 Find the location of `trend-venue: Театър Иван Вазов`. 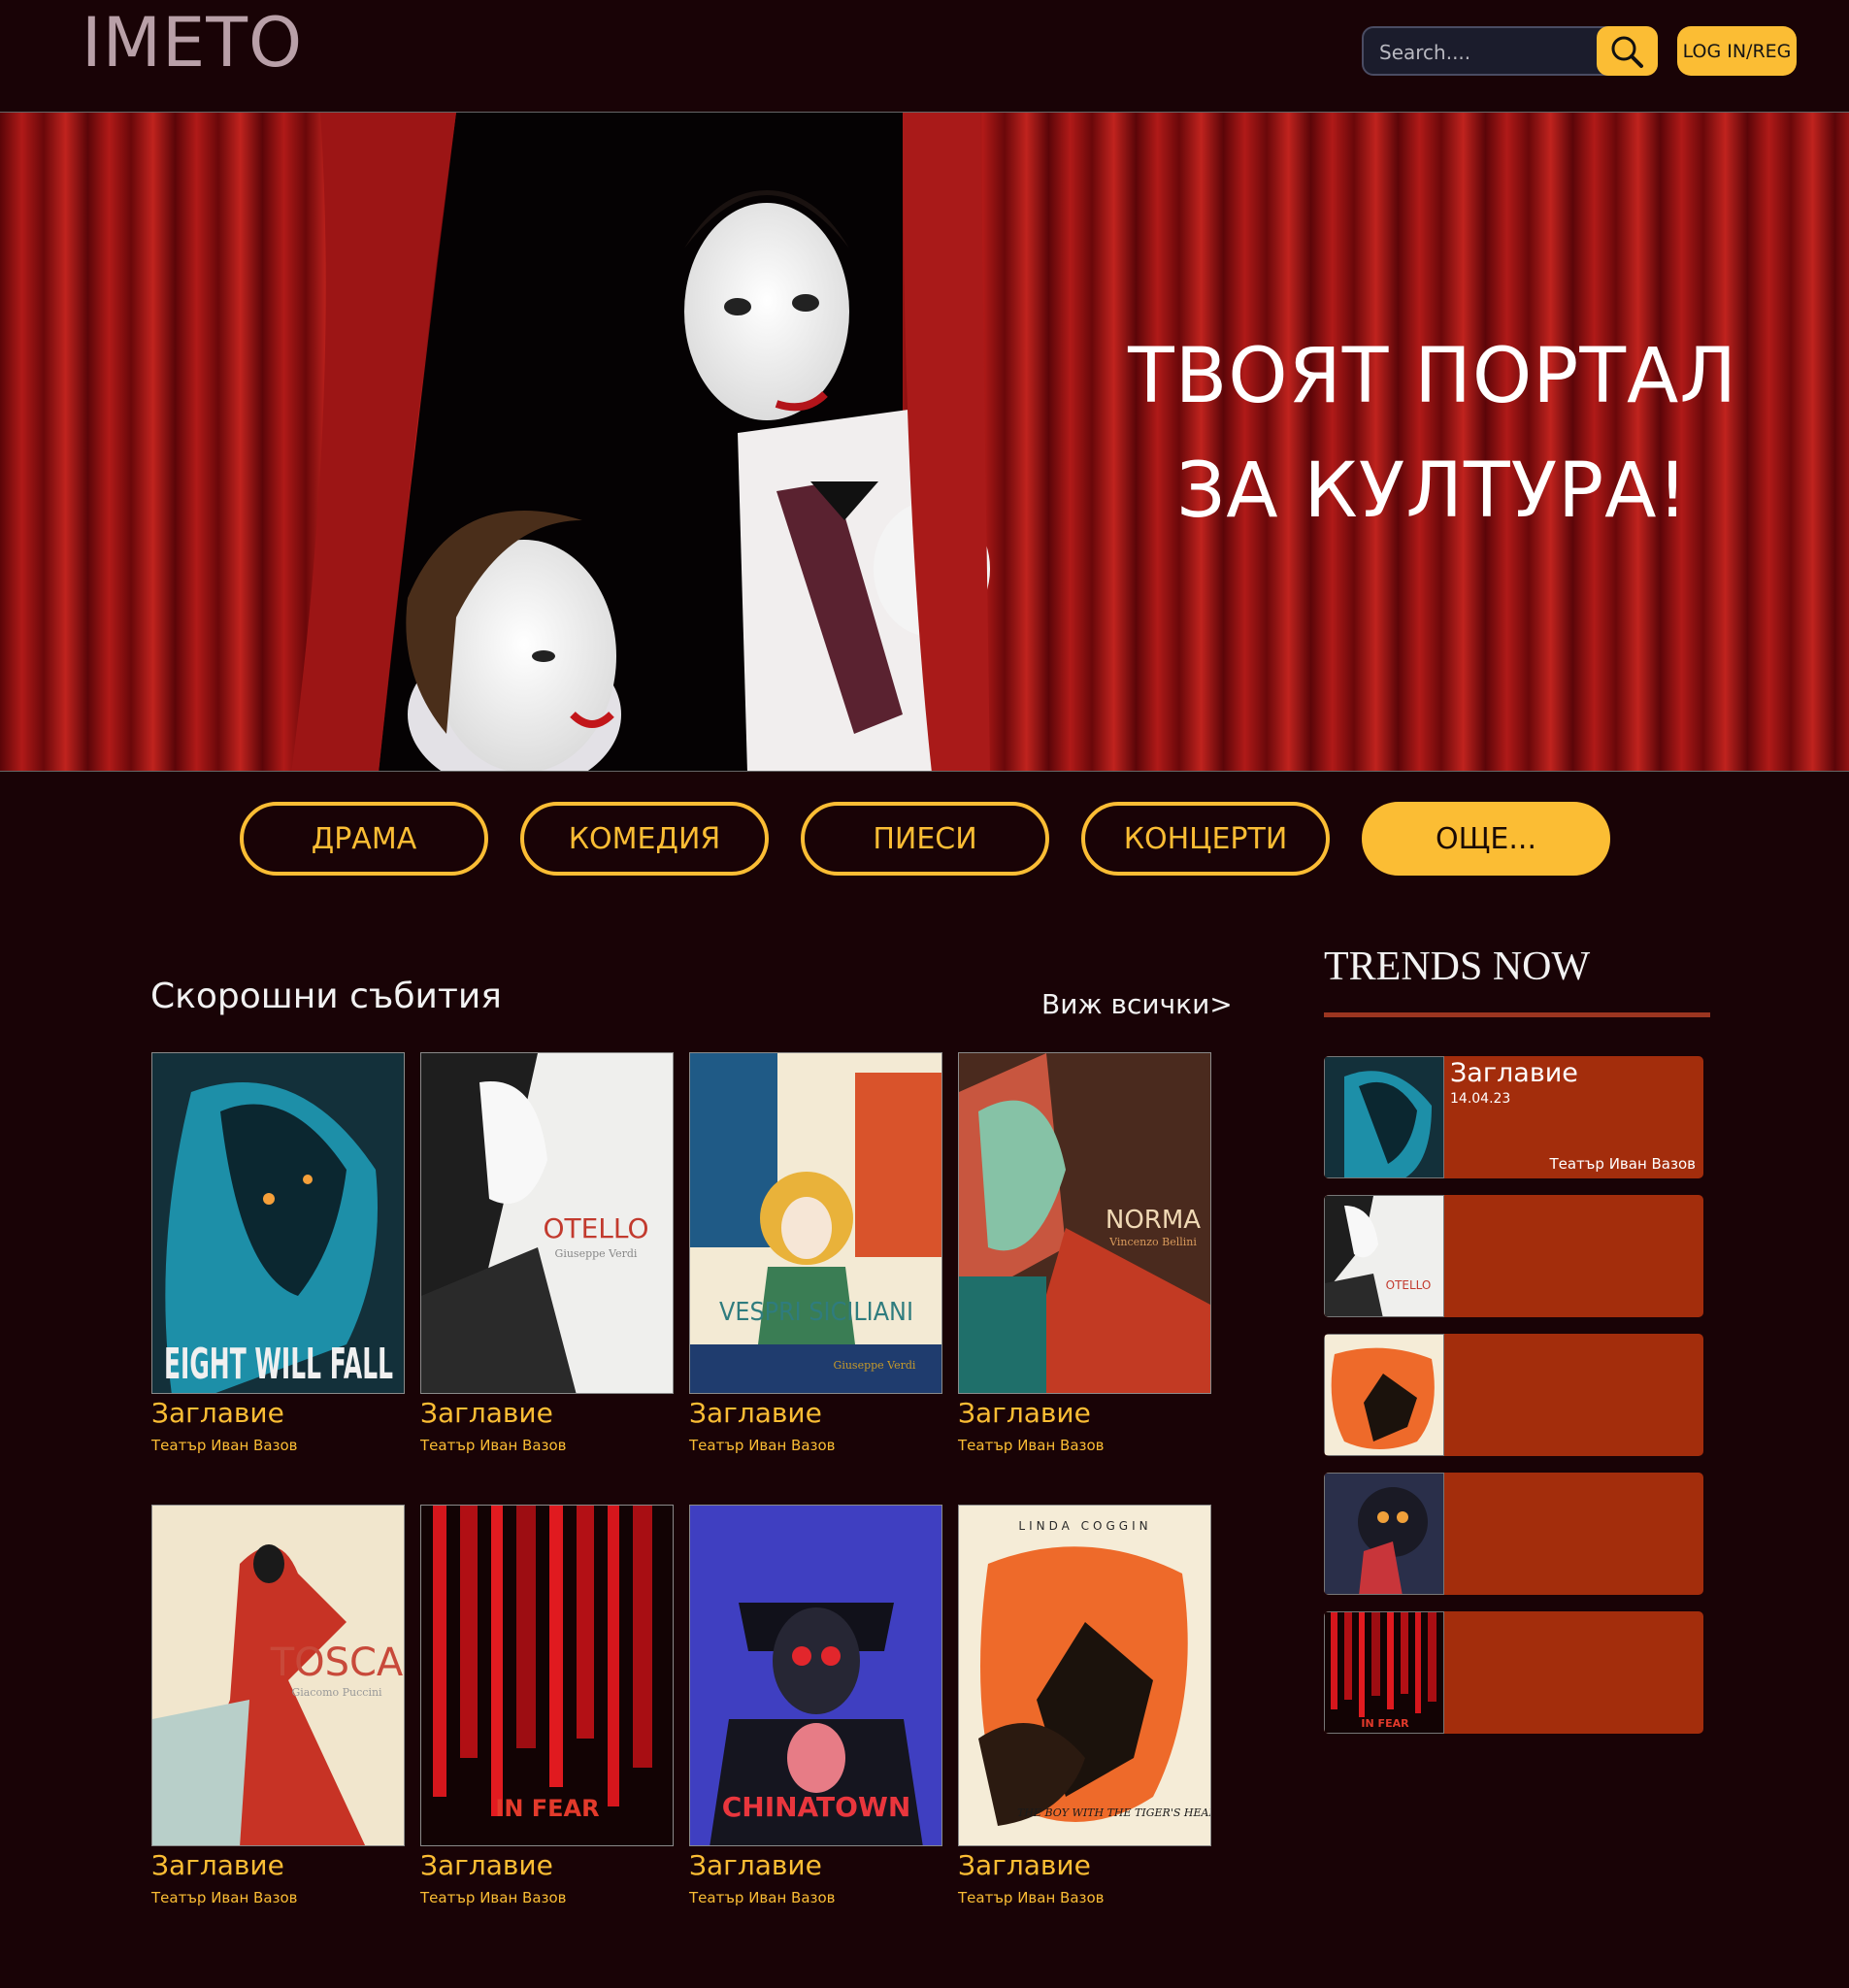

trend-venue: Театър Иван Вазов is located at coordinates (1622, 1164).